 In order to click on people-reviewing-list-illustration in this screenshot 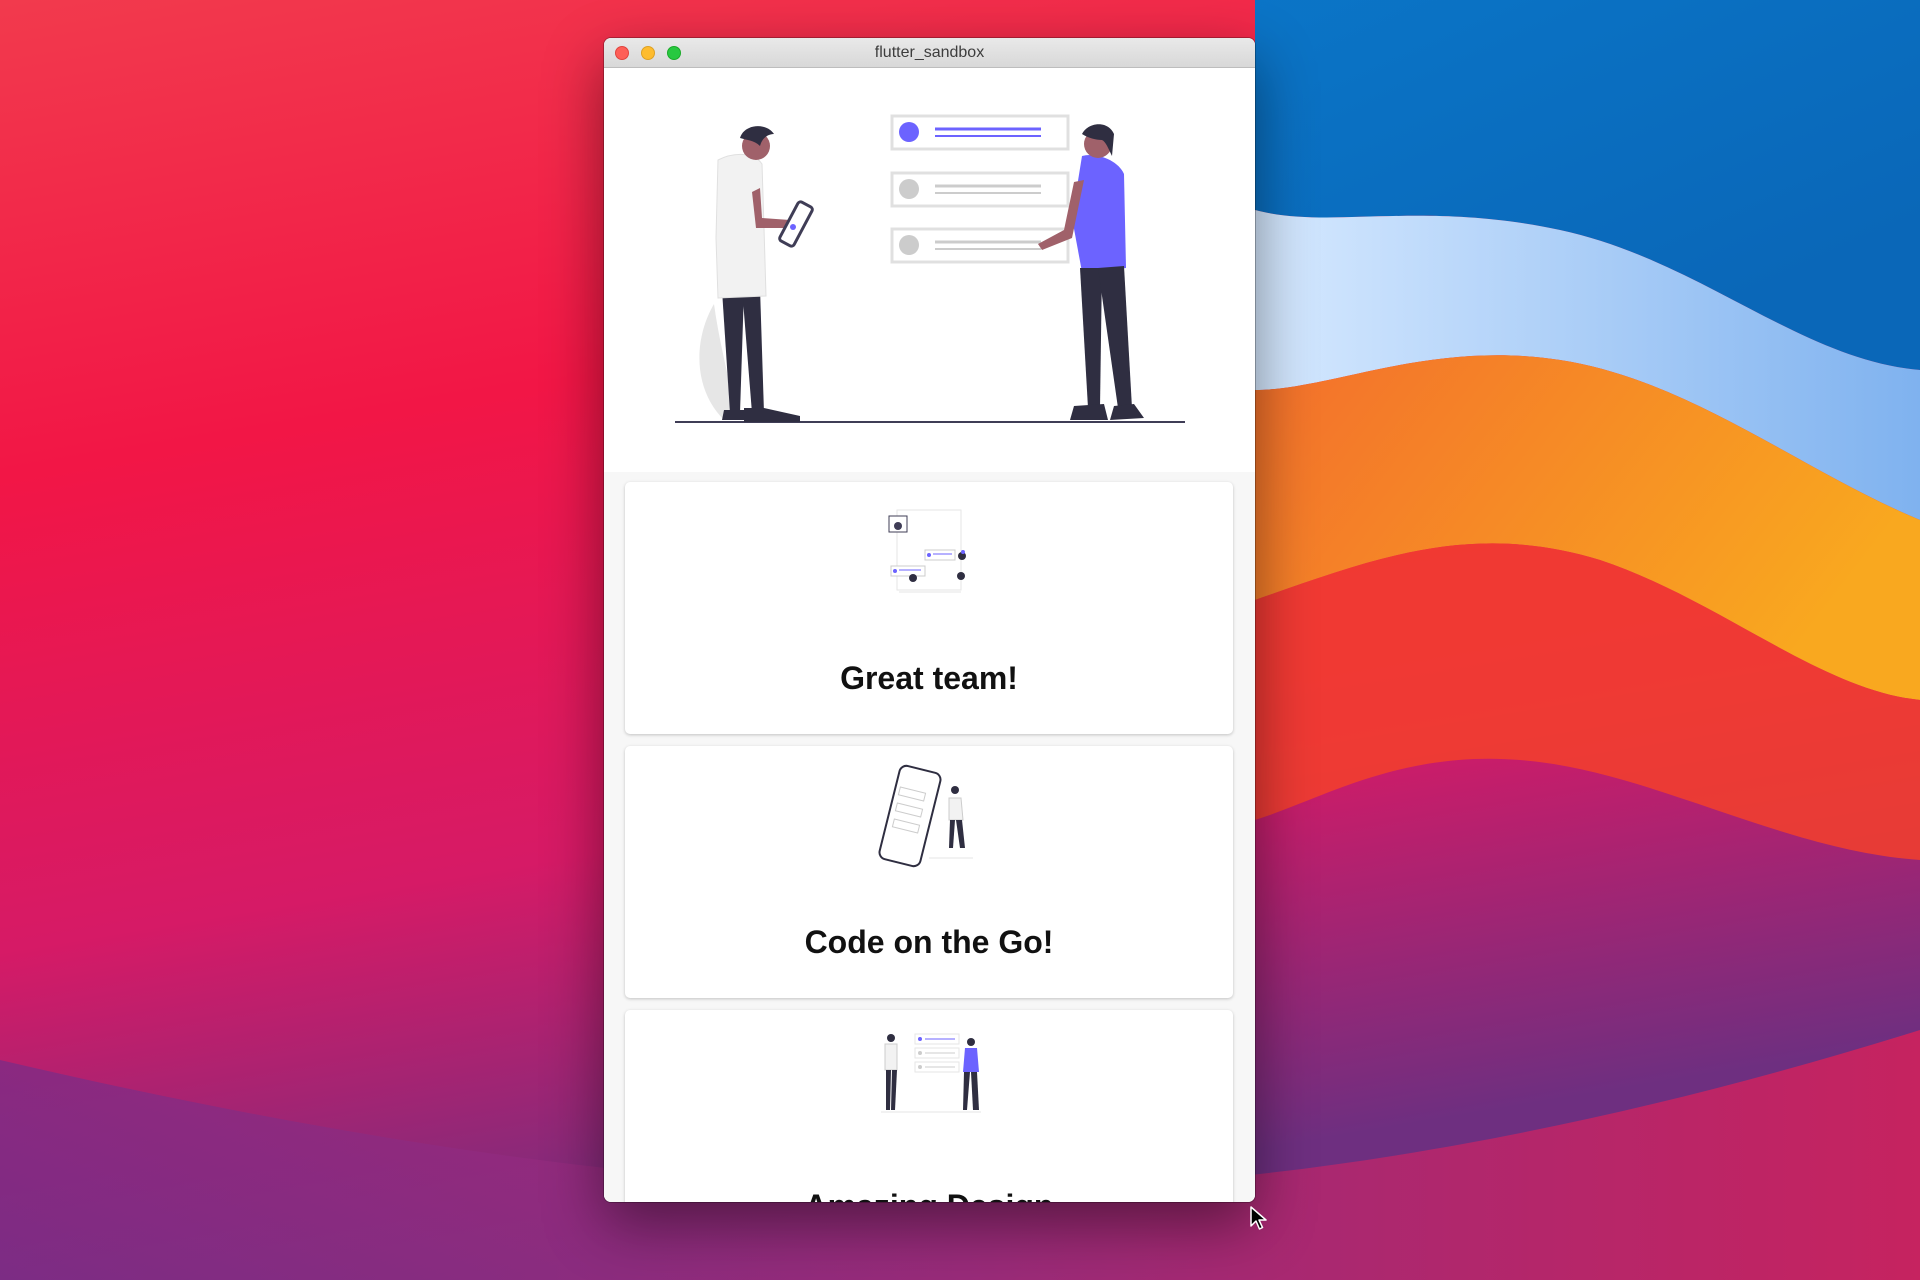, I will do `click(930, 268)`.